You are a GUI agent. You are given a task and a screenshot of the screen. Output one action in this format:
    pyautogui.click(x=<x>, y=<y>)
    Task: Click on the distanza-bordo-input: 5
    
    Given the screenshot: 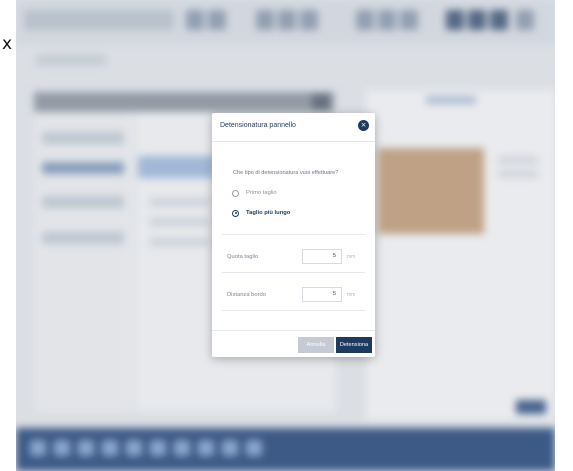 What is the action you would take?
    pyautogui.click(x=322, y=294)
    